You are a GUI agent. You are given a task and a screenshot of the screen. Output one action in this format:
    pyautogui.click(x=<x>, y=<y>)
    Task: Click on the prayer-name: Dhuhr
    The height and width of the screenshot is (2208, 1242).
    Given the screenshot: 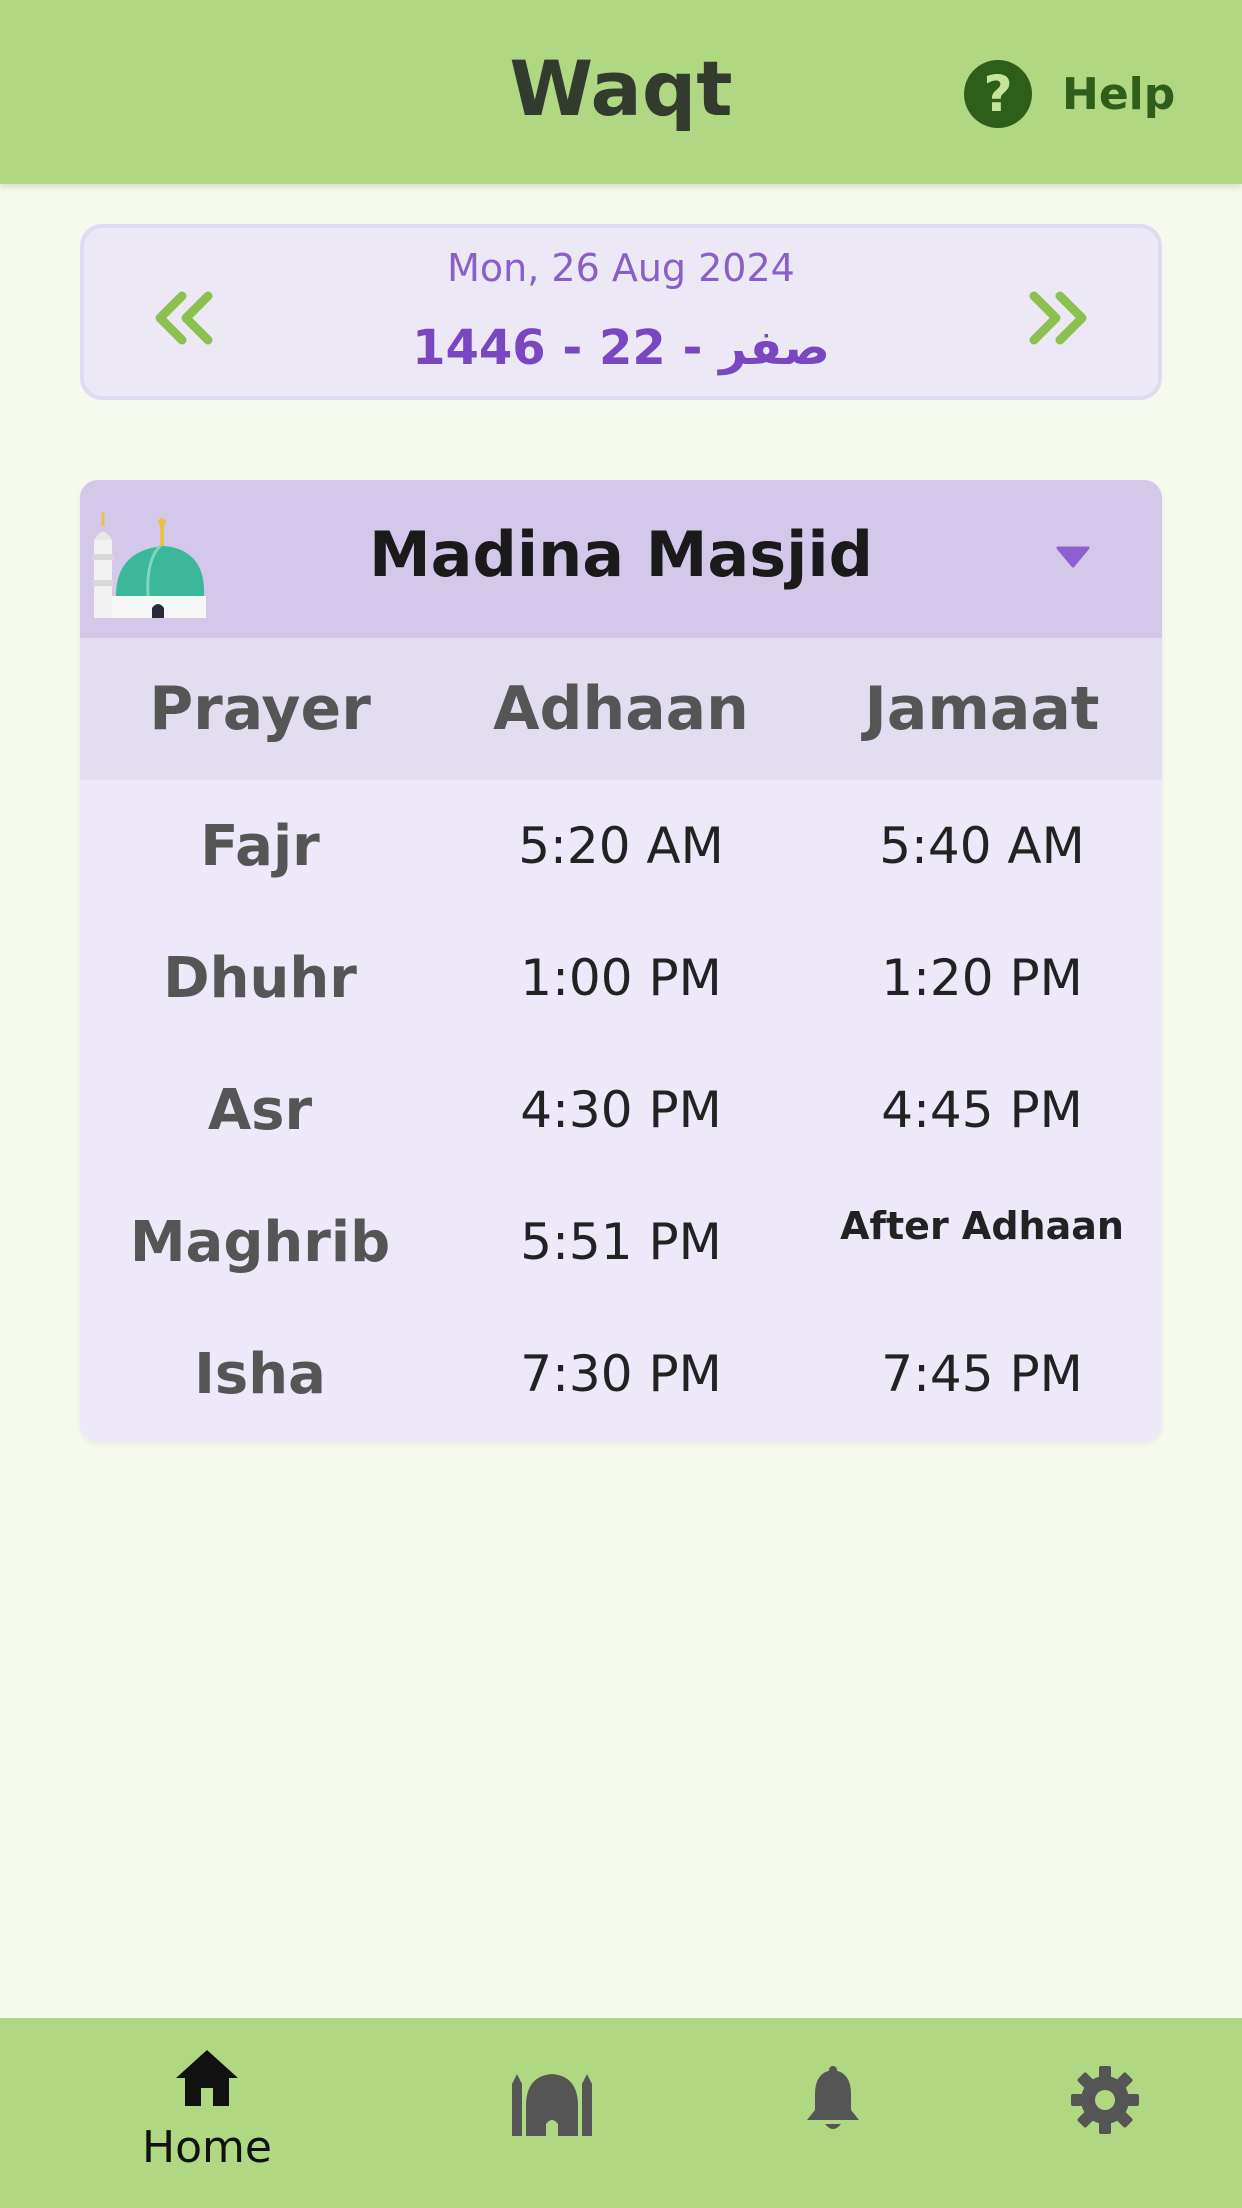 What is the action you would take?
    pyautogui.click(x=260, y=978)
    